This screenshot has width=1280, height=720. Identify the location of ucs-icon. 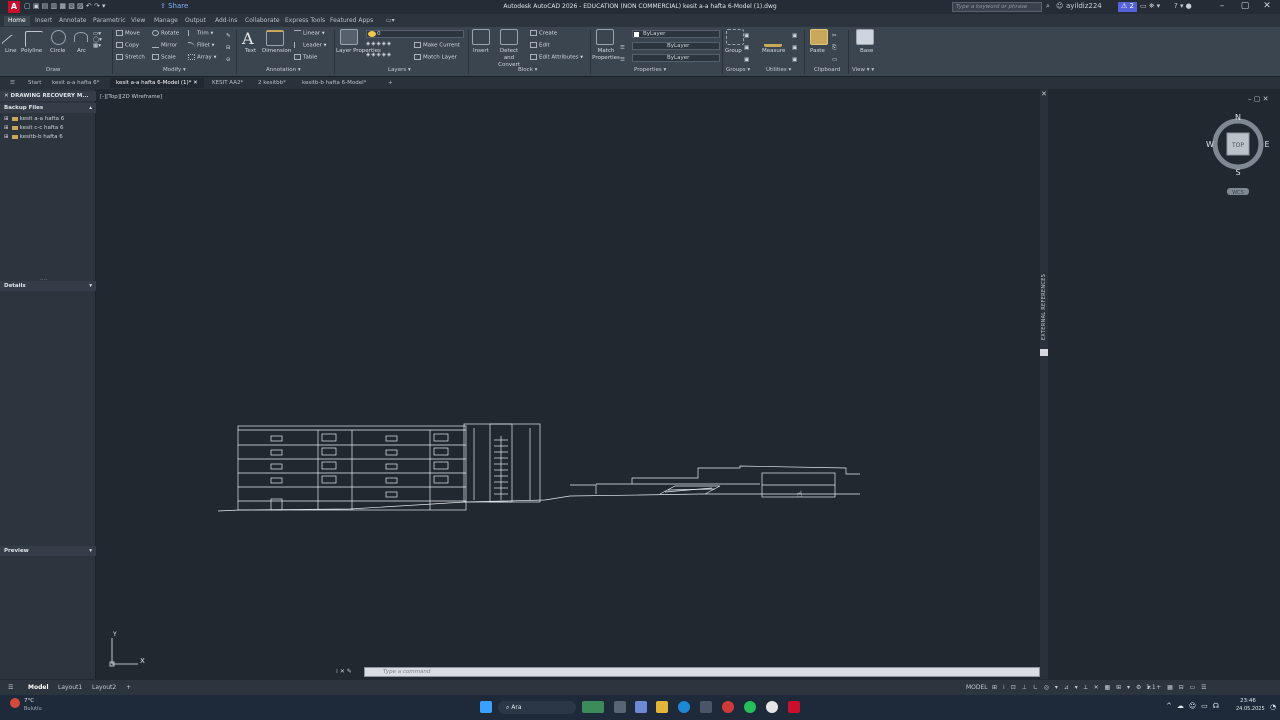
(123, 652).